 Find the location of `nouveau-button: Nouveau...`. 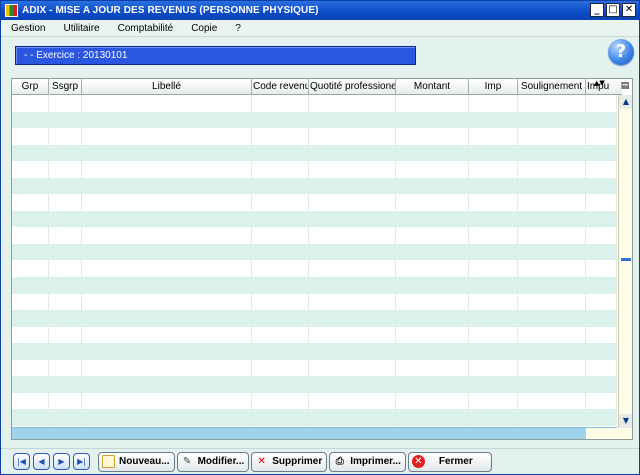

nouveau-button: Nouveau... is located at coordinates (136, 461).